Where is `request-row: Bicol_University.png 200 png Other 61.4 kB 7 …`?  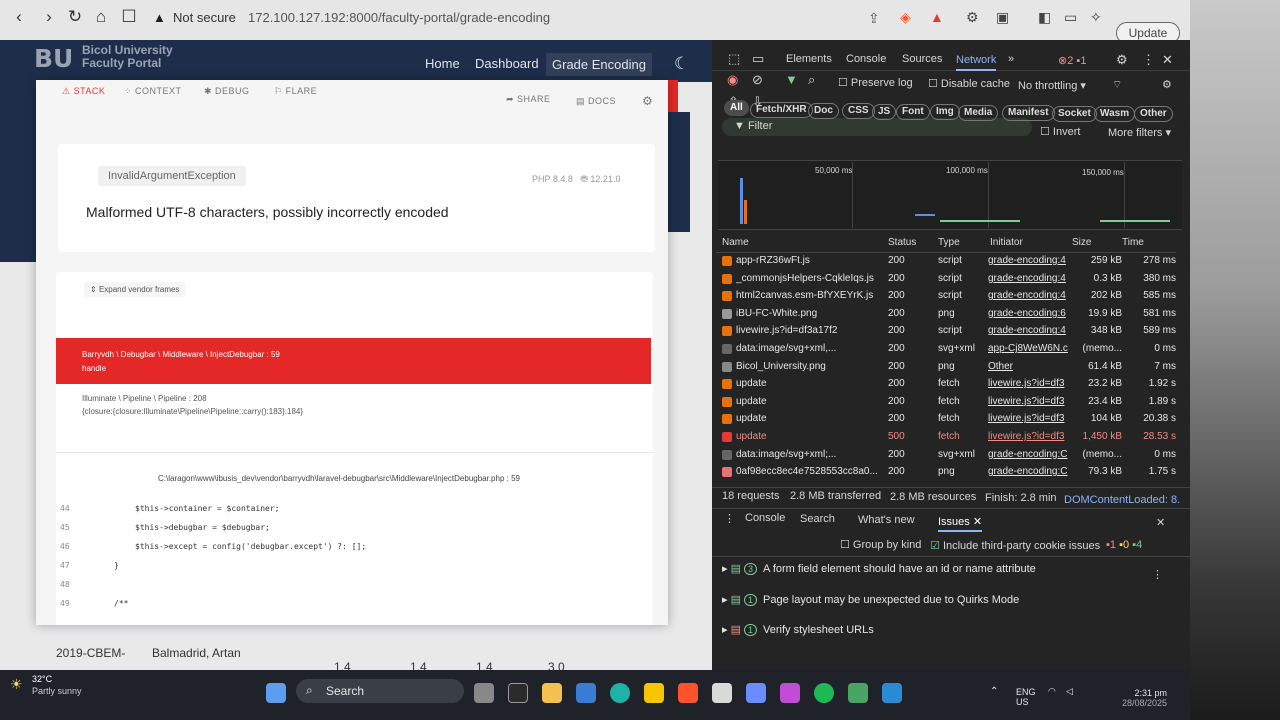
request-row: Bicol_University.png 200 png Other 61.4 kB 7 … is located at coordinates (948, 367).